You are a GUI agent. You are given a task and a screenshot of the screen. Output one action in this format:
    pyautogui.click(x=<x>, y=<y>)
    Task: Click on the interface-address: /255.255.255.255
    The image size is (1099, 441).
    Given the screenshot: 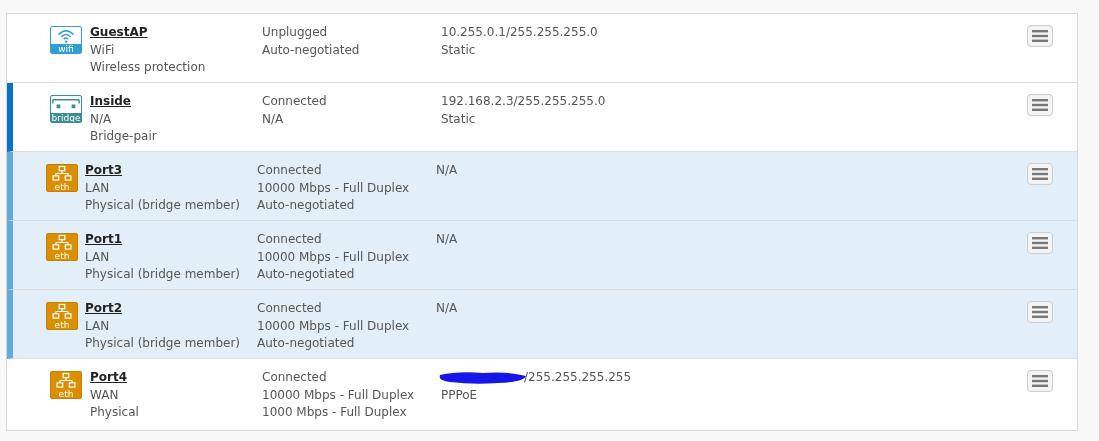 What is the action you would take?
    pyautogui.click(x=578, y=377)
    